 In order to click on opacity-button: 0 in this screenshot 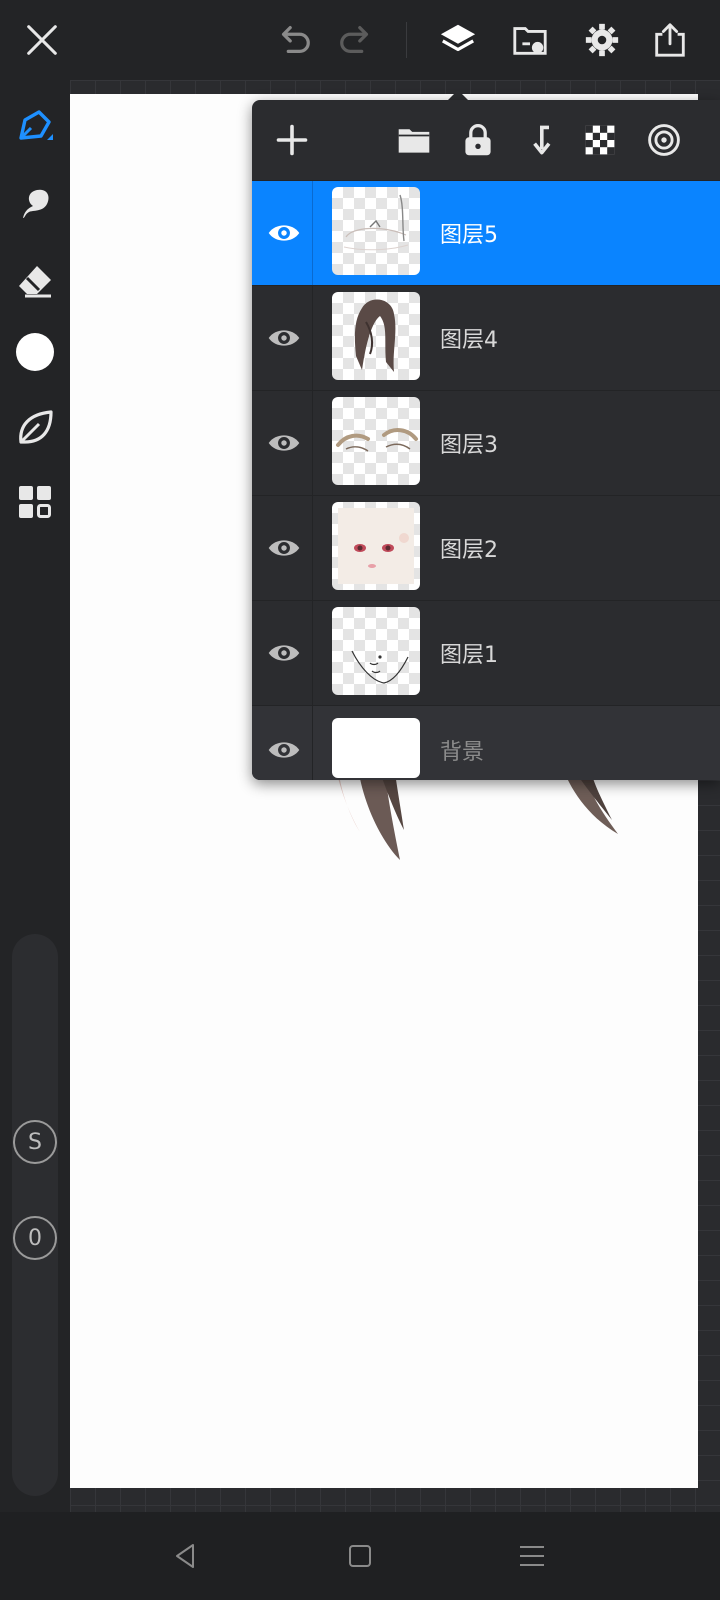, I will do `click(35, 1238)`.